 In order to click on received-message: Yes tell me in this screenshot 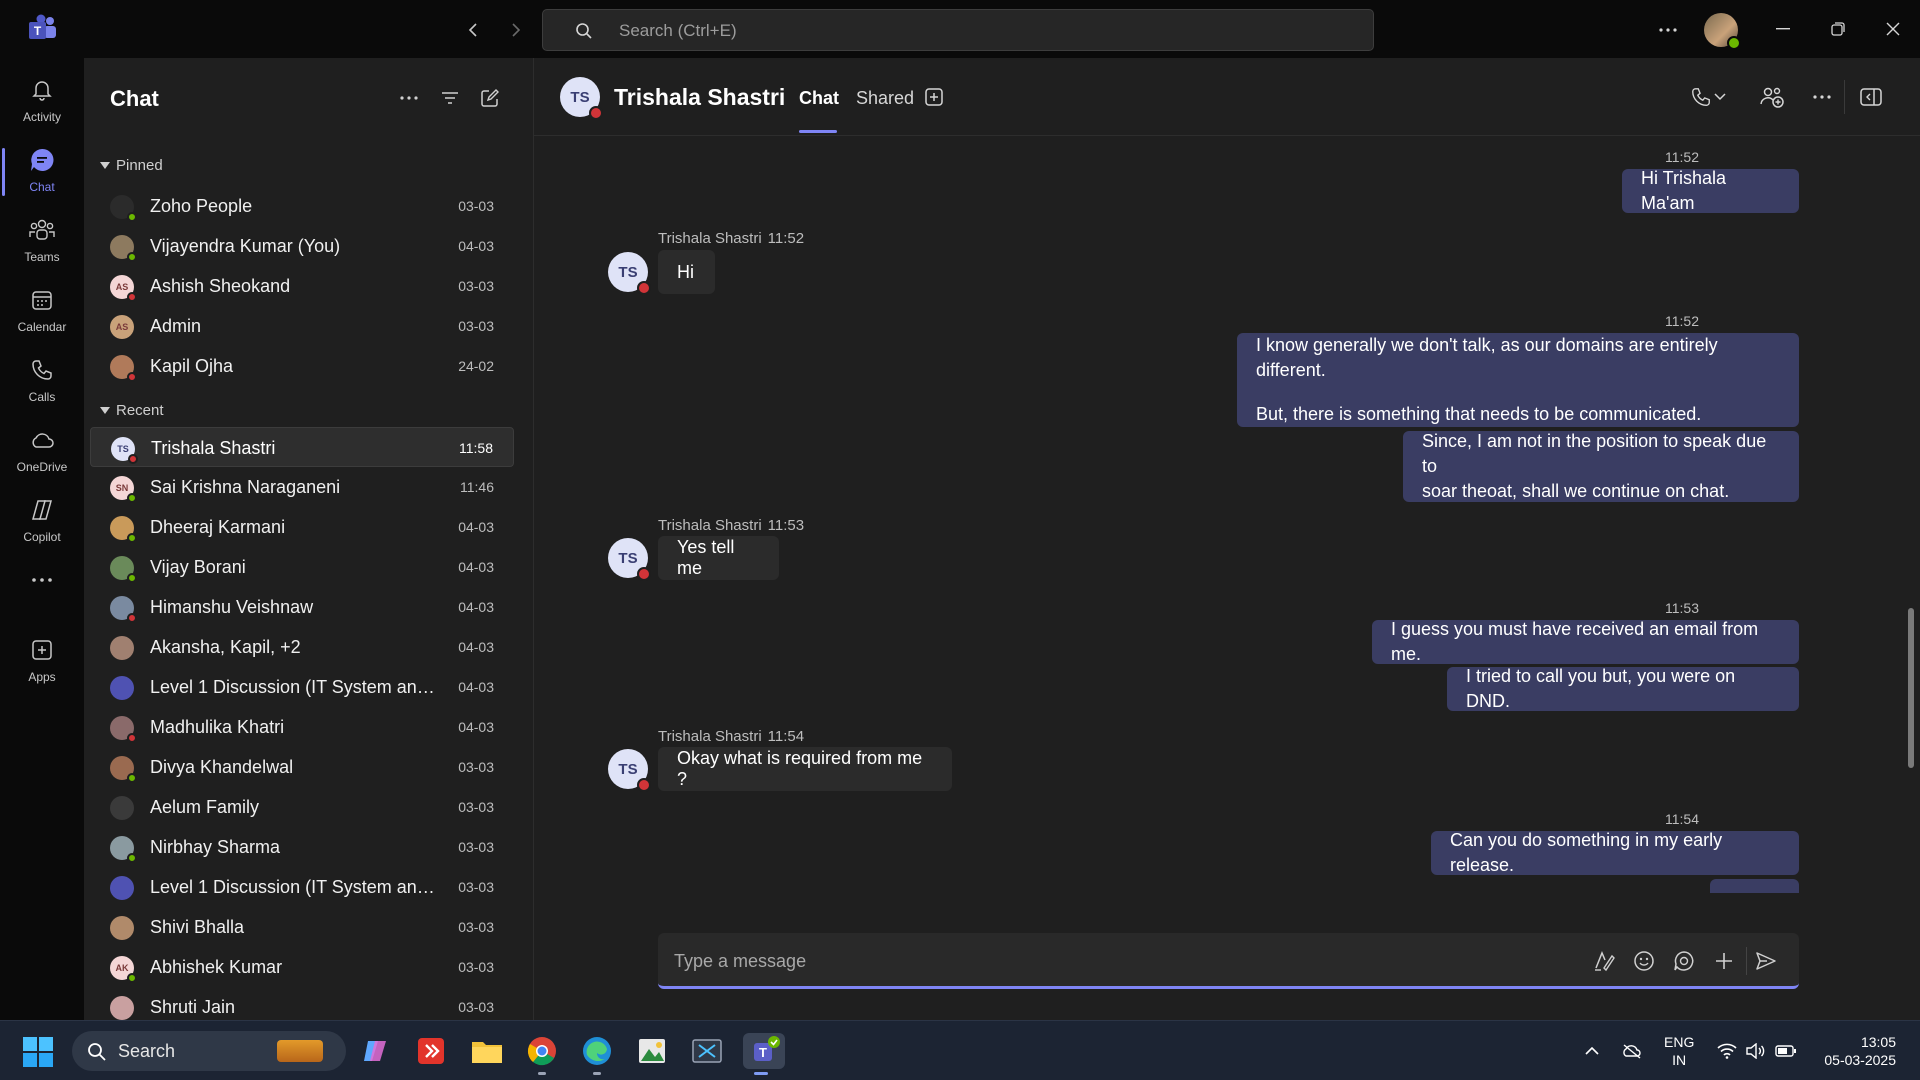, I will do `click(718, 558)`.